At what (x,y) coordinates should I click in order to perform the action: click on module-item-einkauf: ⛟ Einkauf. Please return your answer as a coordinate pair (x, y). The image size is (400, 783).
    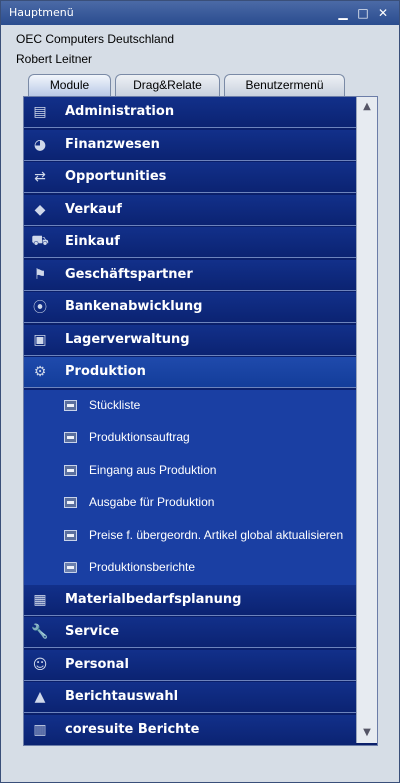
    Looking at the image, I should click on (190, 242).